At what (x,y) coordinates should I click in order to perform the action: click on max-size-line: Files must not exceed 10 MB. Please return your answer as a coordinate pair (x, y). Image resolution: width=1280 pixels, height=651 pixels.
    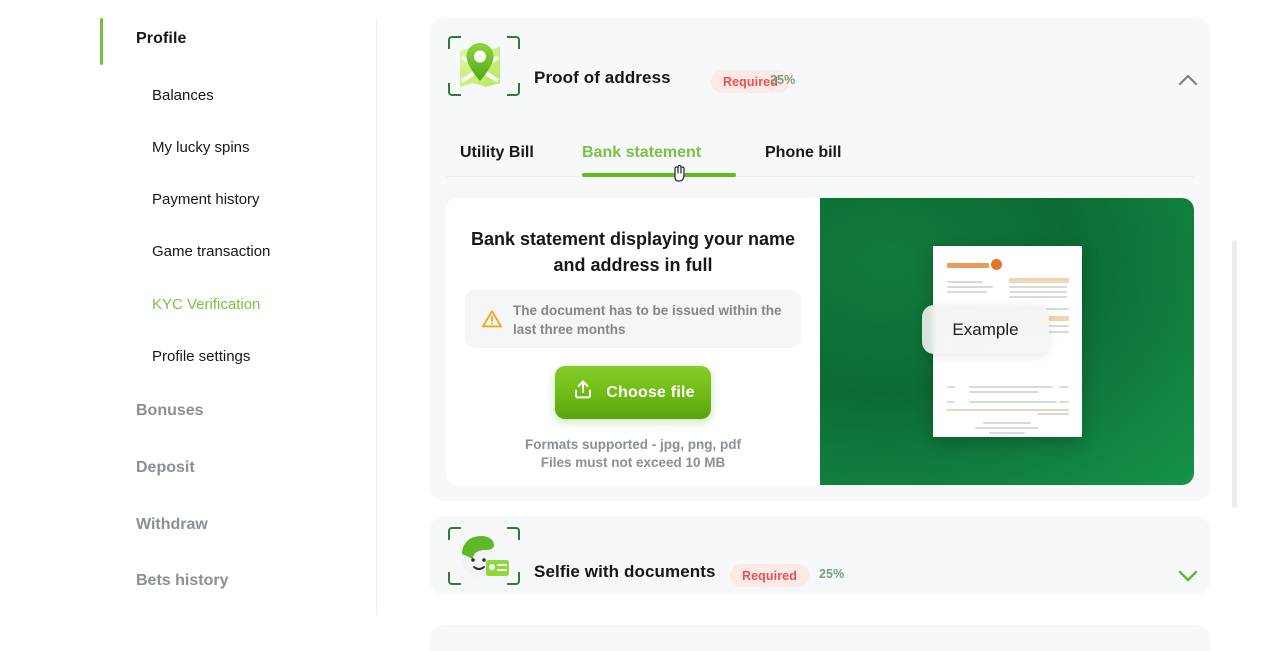
    Looking at the image, I should click on (633, 462).